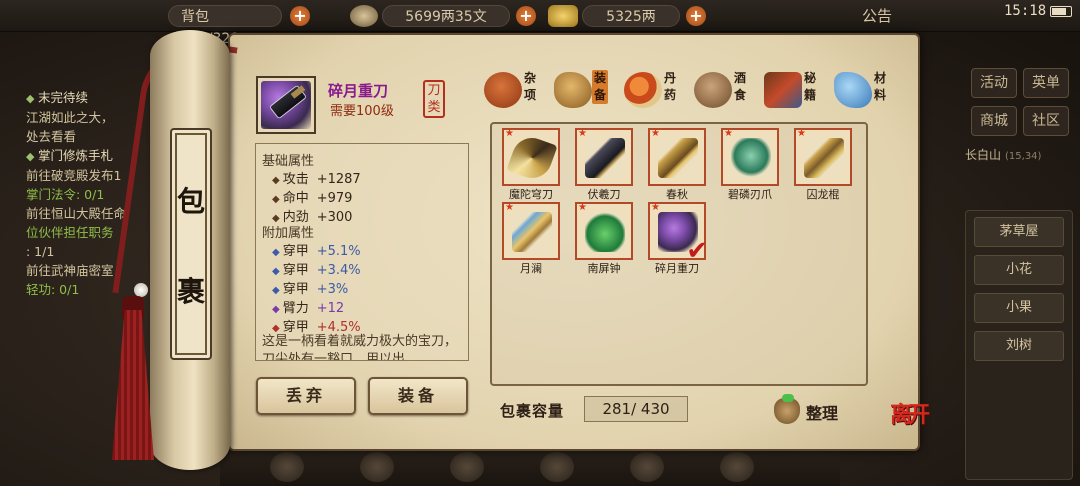 Image resolution: width=1080 pixels, height=486 pixels. Describe the element at coordinates (677, 268) in the screenshot. I see `item-label: 碎月重刀` at that location.